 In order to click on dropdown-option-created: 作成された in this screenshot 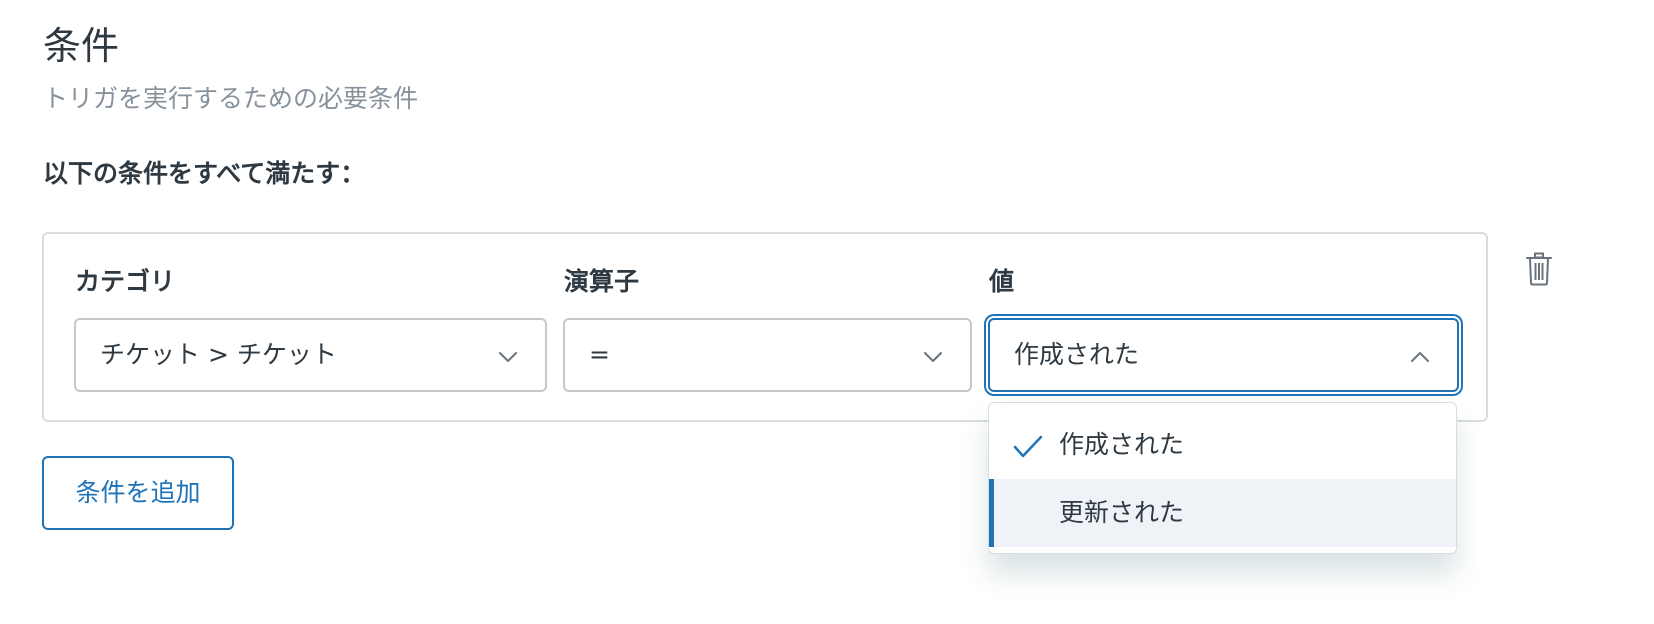, I will do `click(1222, 445)`.